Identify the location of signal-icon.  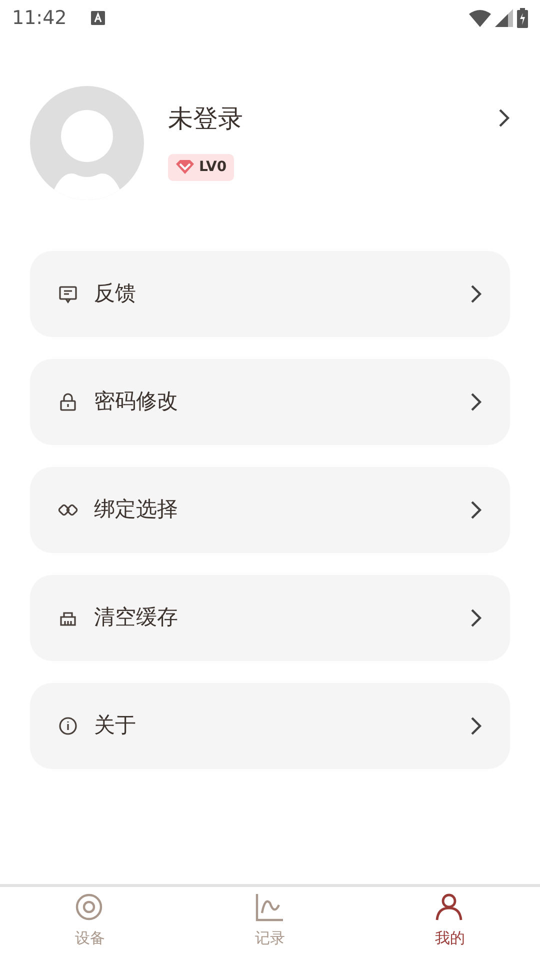
(504, 18).